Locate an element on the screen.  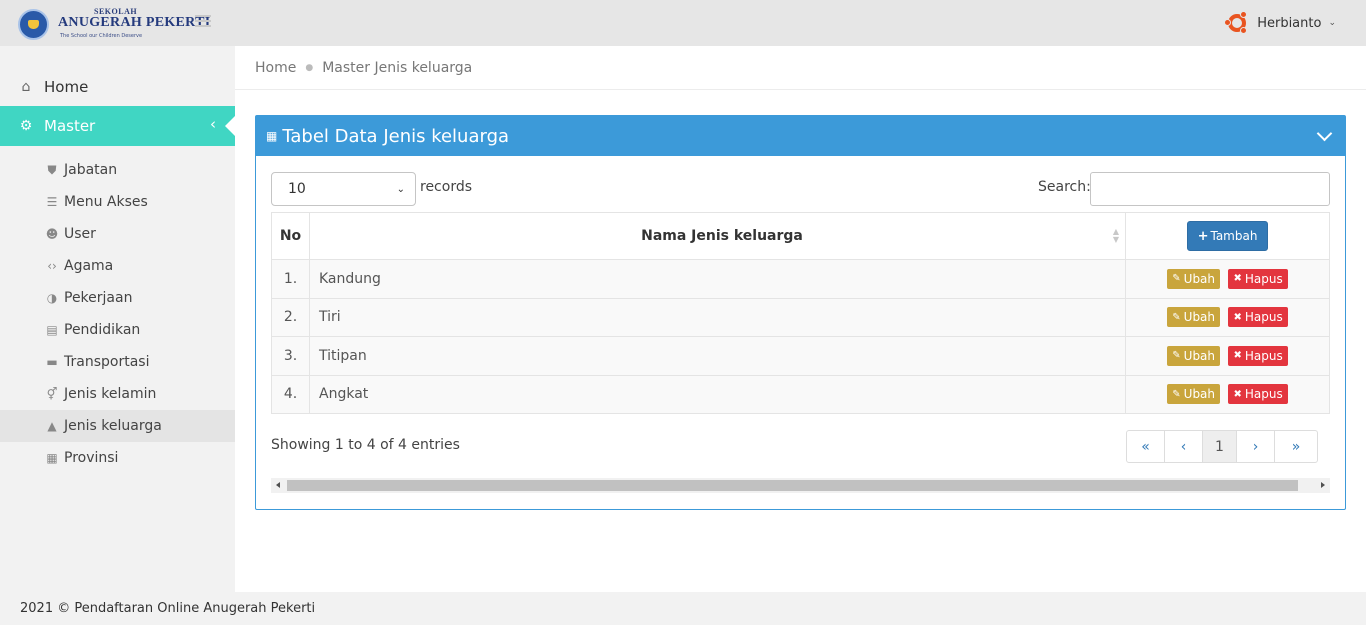
pagination-first: « is located at coordinates (1146, 446).